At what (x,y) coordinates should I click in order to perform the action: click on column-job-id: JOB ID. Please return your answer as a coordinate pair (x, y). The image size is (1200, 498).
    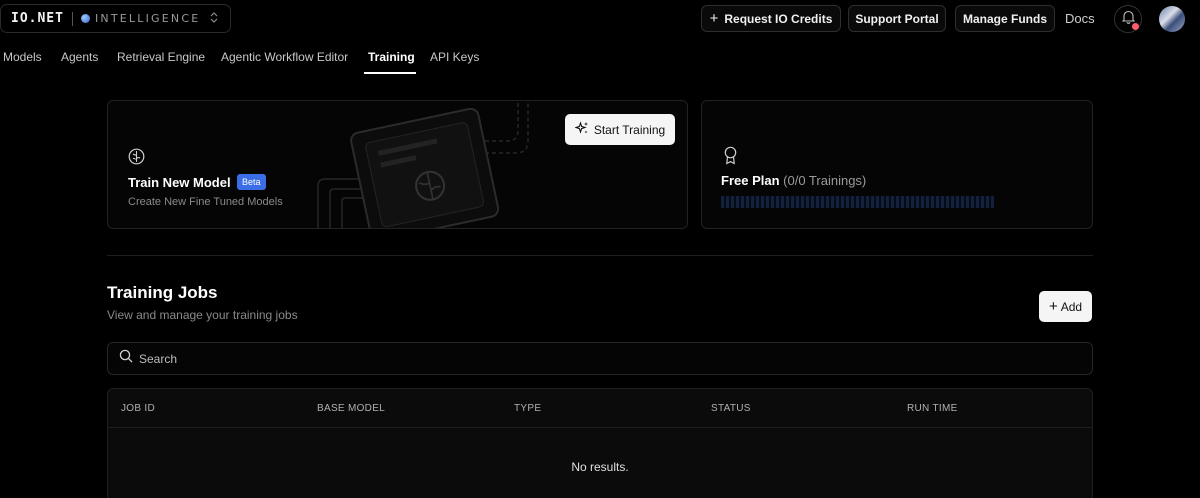
    Looking at the image, I should click on (138, 408).